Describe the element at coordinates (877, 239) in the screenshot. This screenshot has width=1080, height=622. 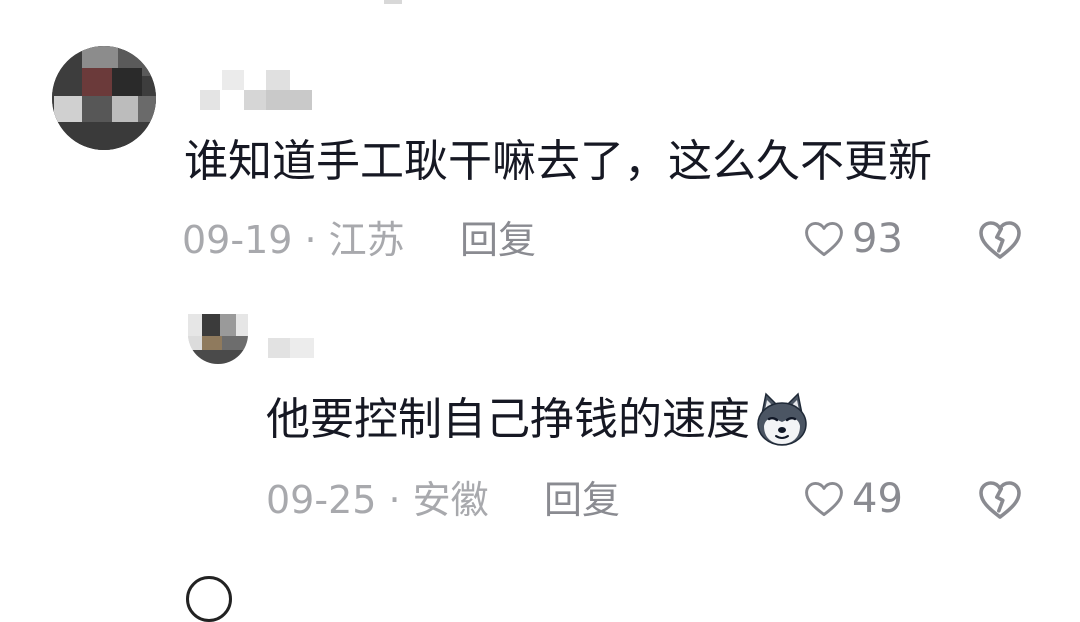
I see `like-count: 93` at that location.